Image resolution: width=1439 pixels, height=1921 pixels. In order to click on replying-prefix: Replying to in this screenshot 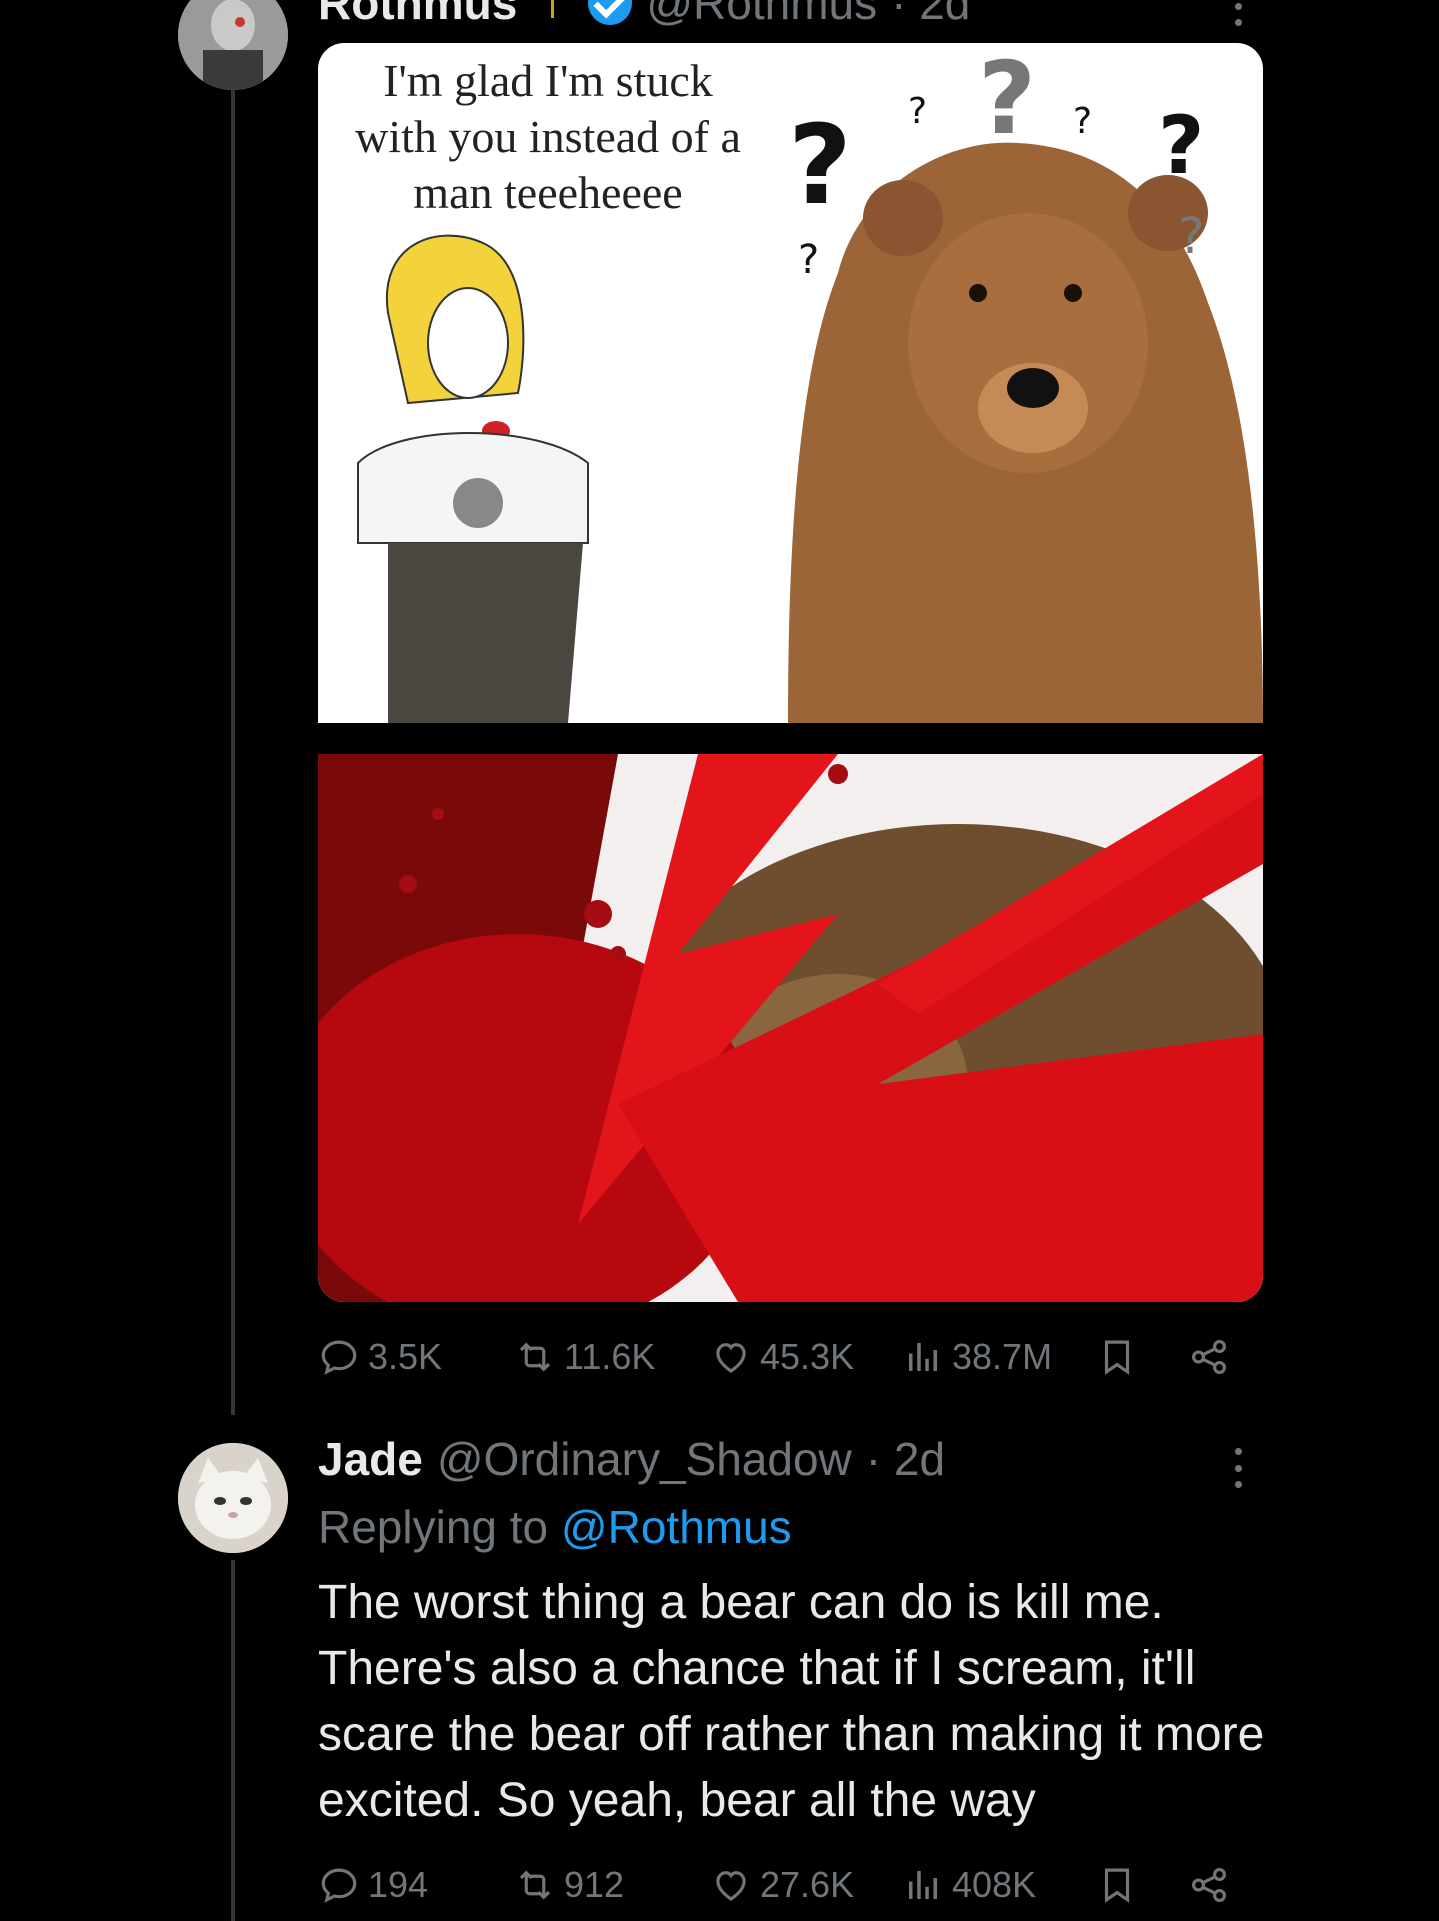, I will do `click(433, 1527)`.